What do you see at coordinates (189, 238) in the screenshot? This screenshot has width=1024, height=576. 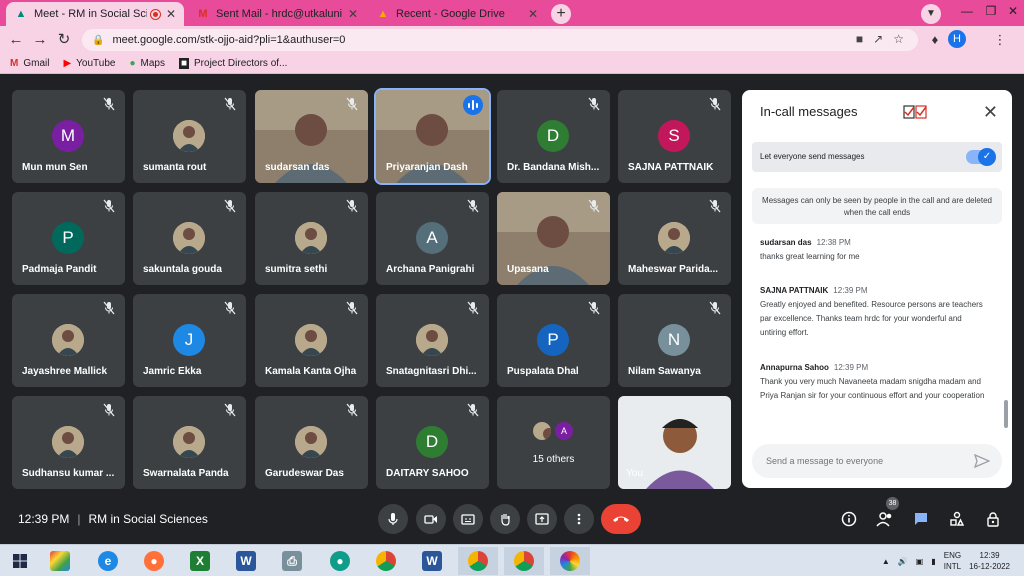 I see `participant-tile: sakuntala gouda` at bounding box center [189, 238].